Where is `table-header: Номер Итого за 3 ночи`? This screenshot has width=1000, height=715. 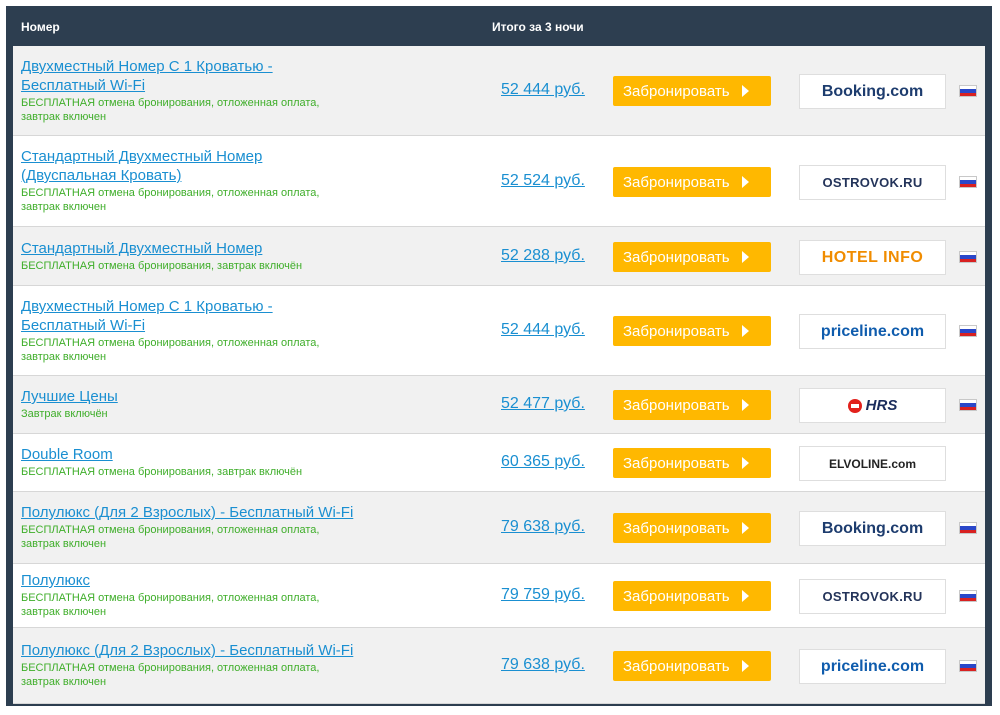
table-header: Номер Итого за 3 ночи is located at coordinates (499, 26).